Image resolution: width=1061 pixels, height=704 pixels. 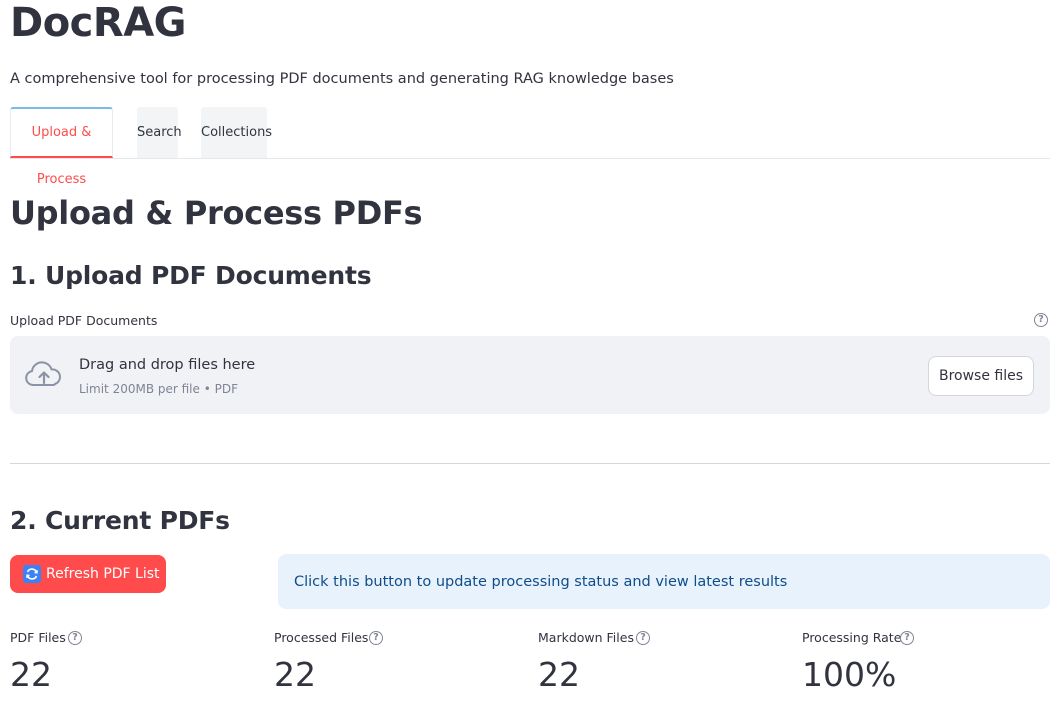 What do you see at coordinates (321, 637) in the screenshot?
I see `metric-label: Processed Files` at bounding box center [321, 637].